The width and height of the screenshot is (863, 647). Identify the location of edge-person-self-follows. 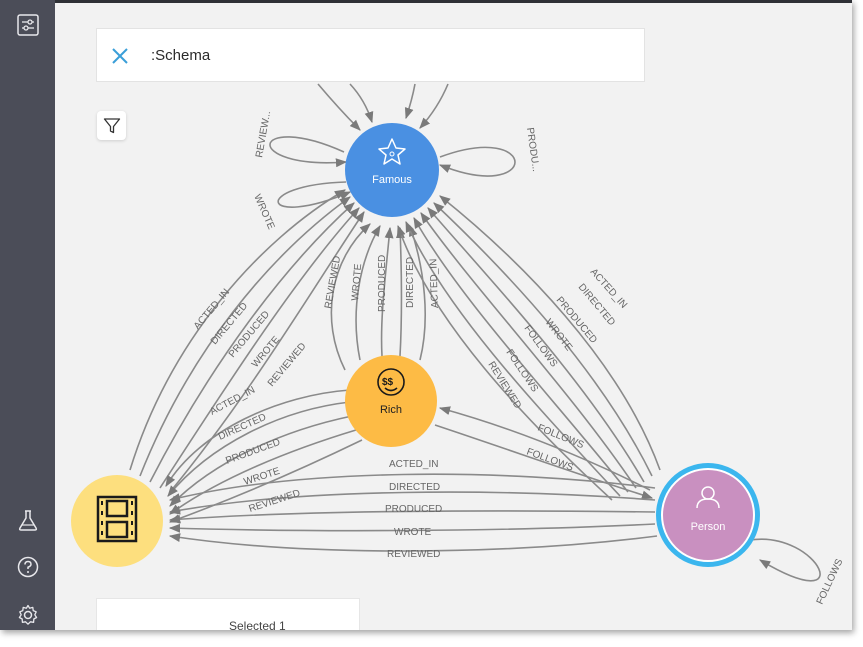
(785, 560).